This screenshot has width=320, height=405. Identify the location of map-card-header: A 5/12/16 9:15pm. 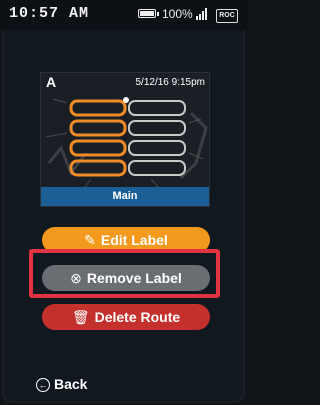
(125, 82).